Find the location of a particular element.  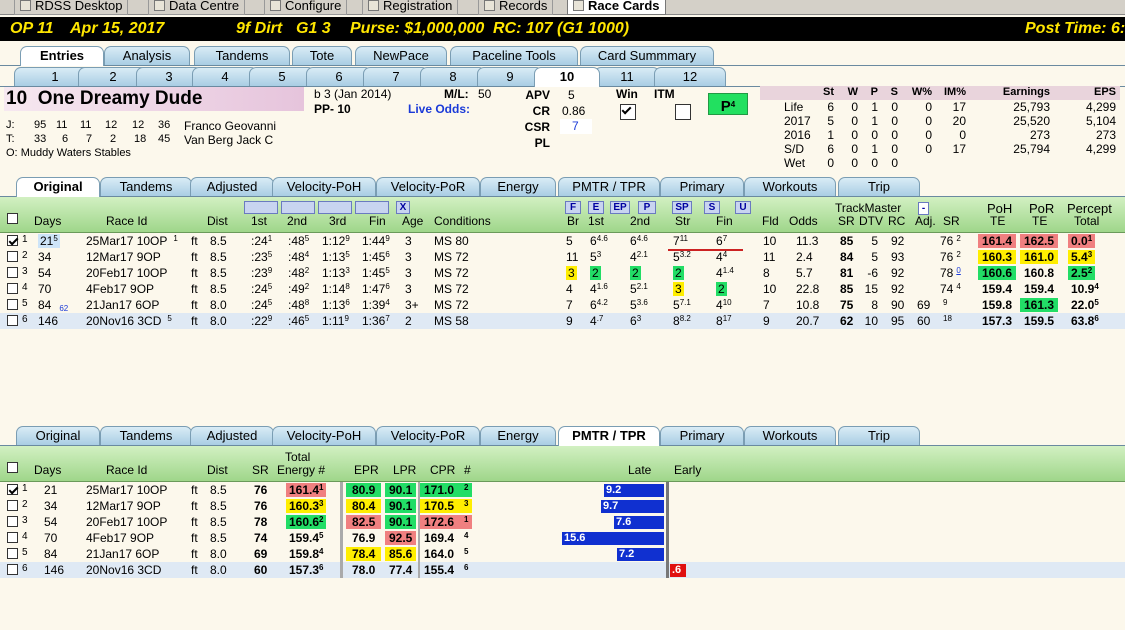

filter-sp-button: SP is located at coordinates (682, 207).